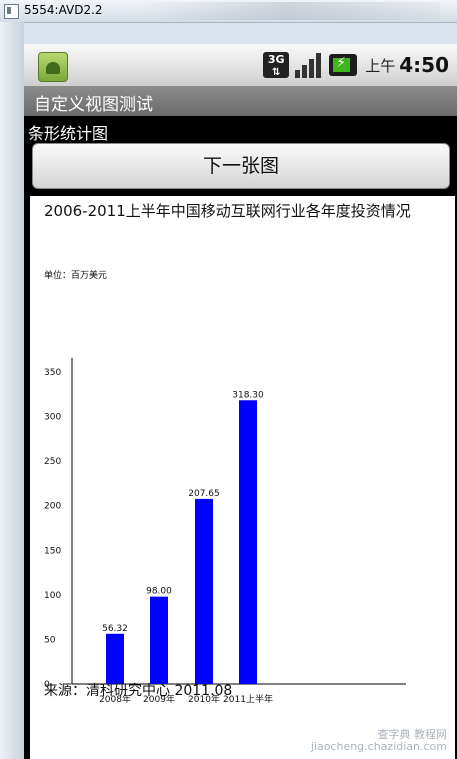 The height and width of the screenshot is (759, 457). What do you see at coordinates (290, 11) in the screenshot?
I see `titlebar-blur` at bounding box center [290, 11].